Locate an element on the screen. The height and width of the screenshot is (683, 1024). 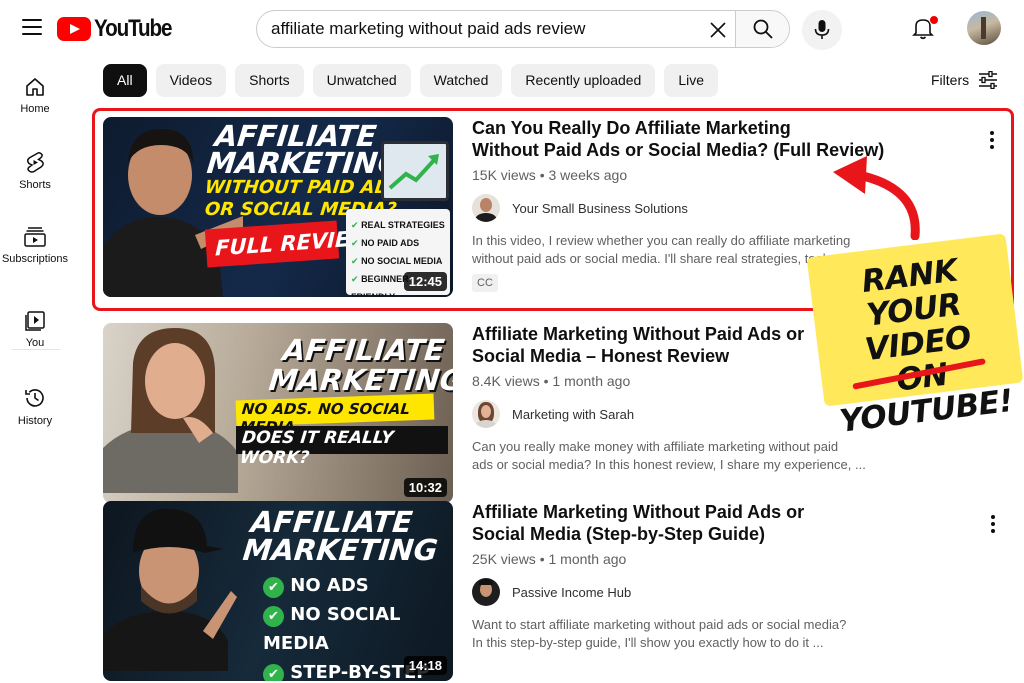
chip-videos: Videos is located at coordinates (191, 80).